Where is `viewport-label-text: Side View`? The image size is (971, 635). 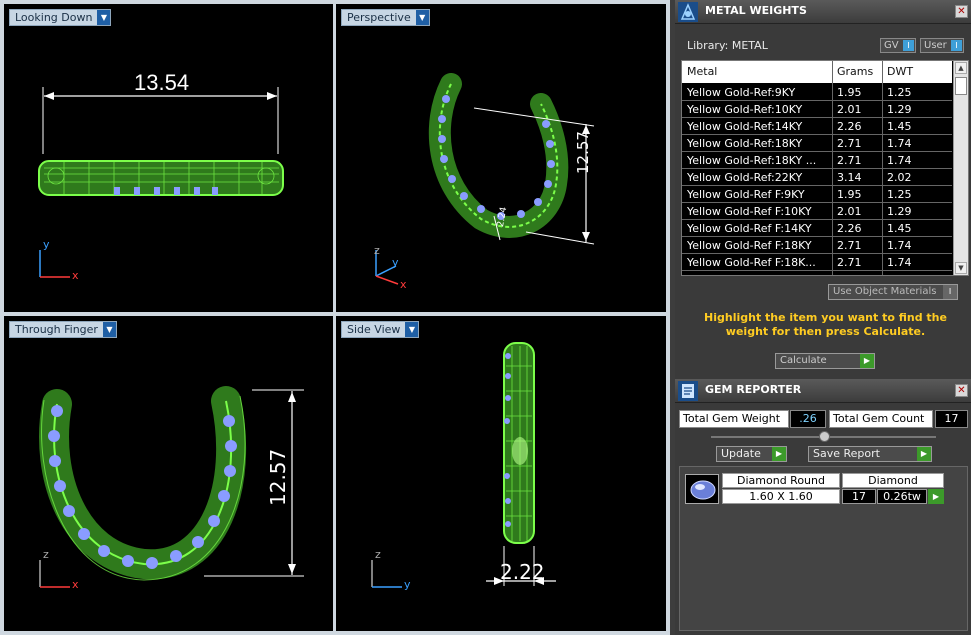
viewport-label-text: Side View is located at coordinates (374, 329).